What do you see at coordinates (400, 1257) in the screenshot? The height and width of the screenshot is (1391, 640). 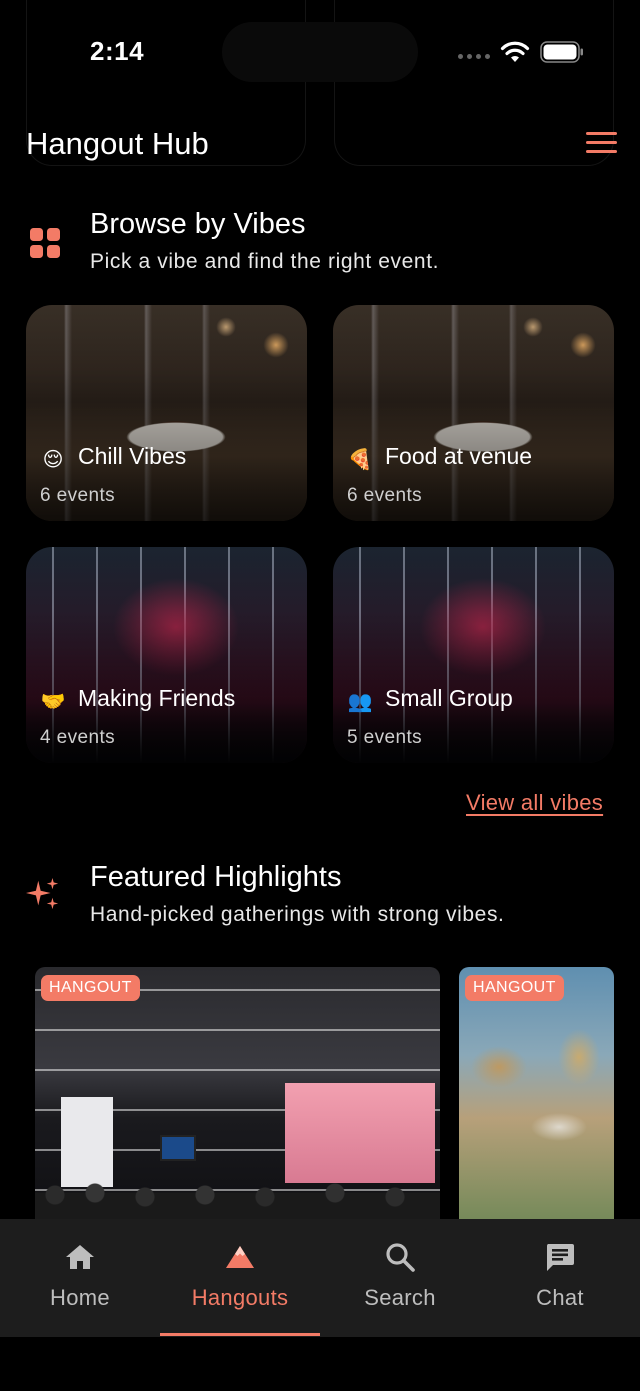 I see `search-icon` at bounding box center [400, 1257].